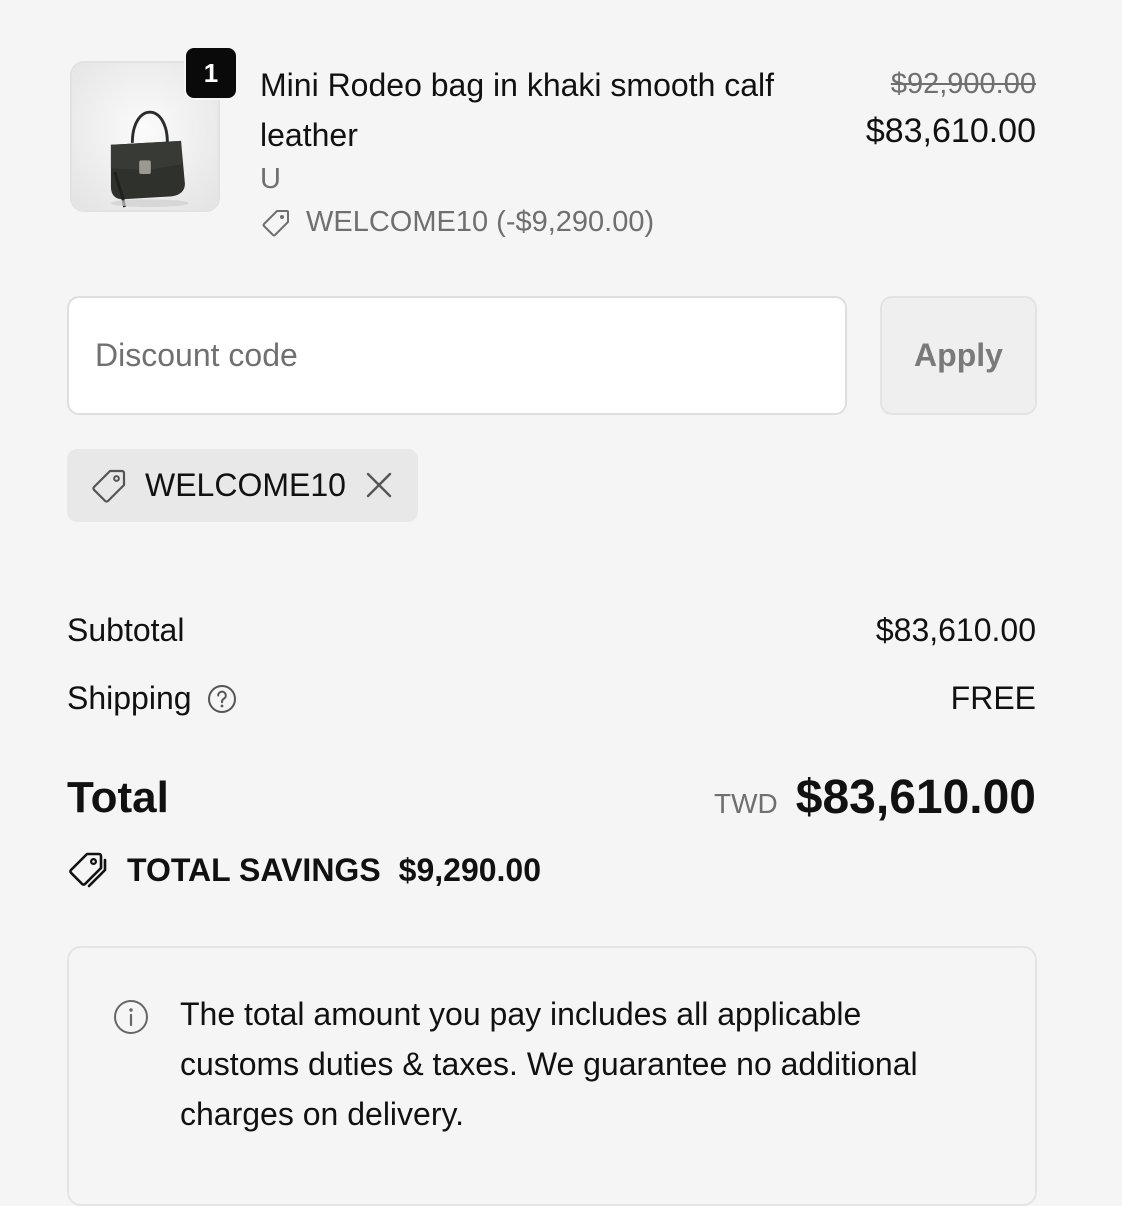  Describe the element at coordinates (746, 803) in the screenshot. I see `currency-code: TWD` at that location.